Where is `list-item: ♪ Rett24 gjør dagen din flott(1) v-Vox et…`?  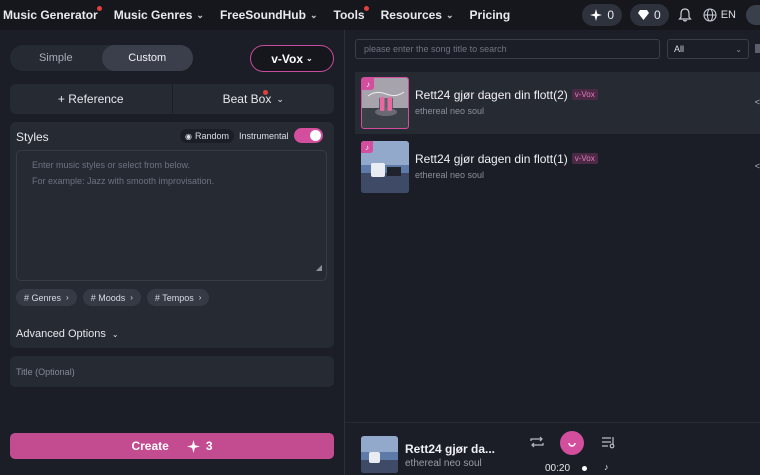
list-item: ♪ Rett24 gjør dagen din flott(1) v-Vox et… is located at coordinates (557, 167).